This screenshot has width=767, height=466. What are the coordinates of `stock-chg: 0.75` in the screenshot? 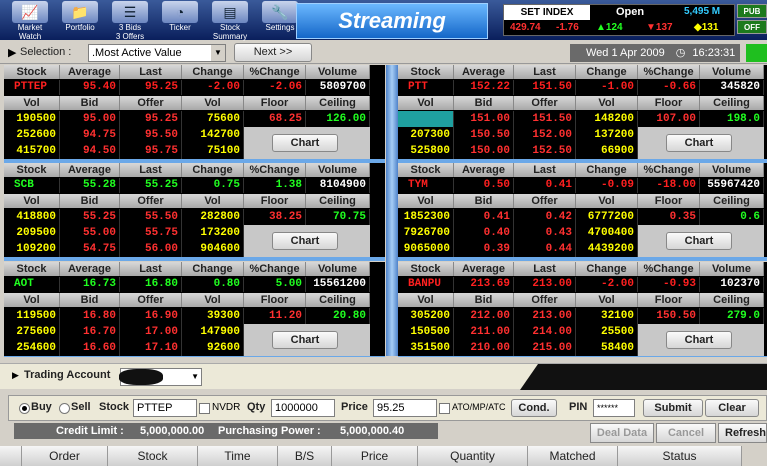 It's located at (213, 185).